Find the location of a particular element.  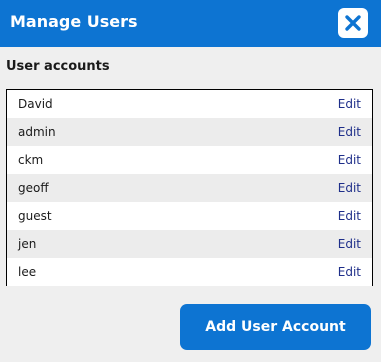

user-name: geoff is located at coordinates (33, 188).